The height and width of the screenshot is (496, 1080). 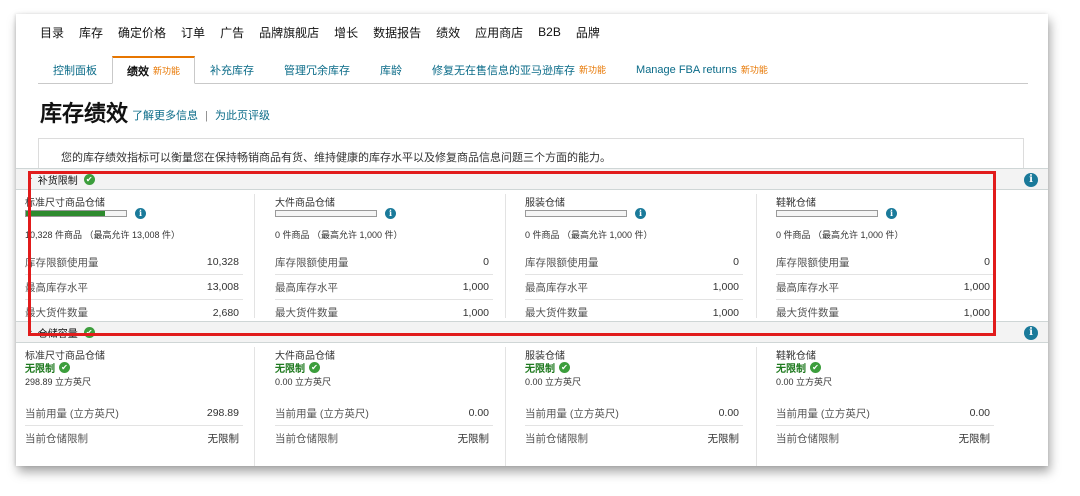 I want to click on section-title: 补货限制, so click(x=57, y=181).